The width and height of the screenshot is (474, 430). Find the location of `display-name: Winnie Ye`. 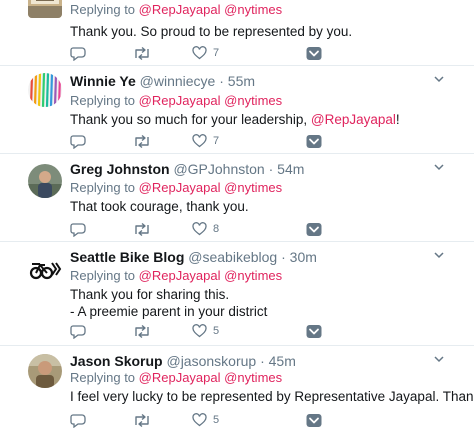

display-name: Winnie Ye is located at coordinates (103, 81).